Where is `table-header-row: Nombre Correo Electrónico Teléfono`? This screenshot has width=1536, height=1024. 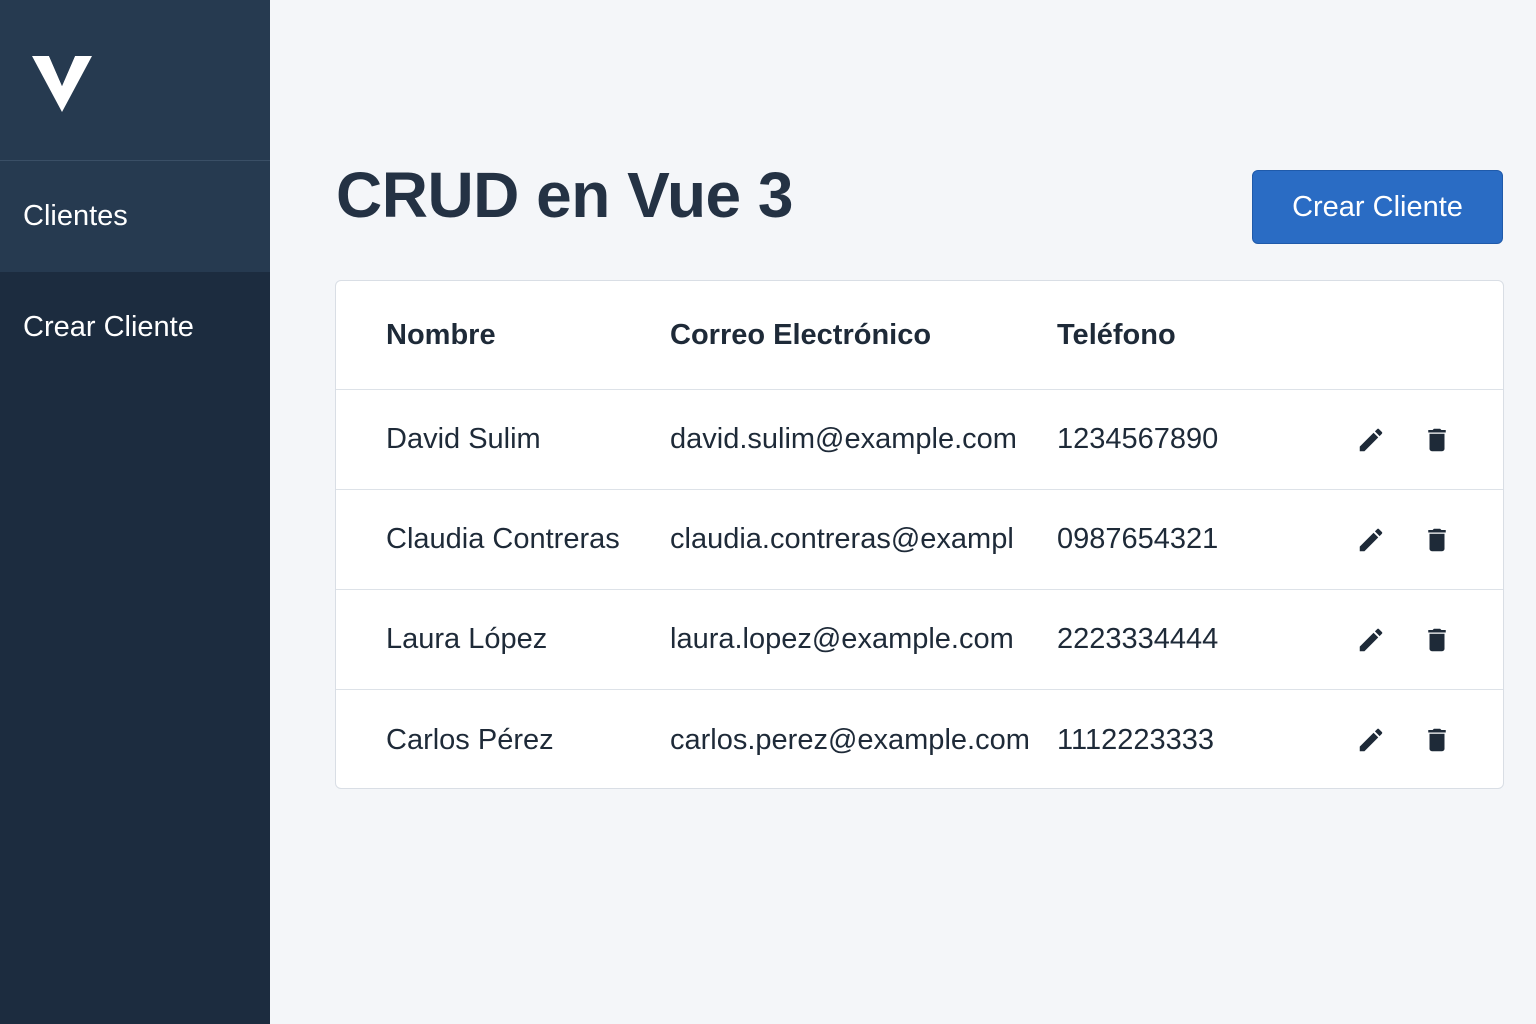 table-header-row: Nombre Correo Electrónico Teléfono is located at coordinates (919, 335).